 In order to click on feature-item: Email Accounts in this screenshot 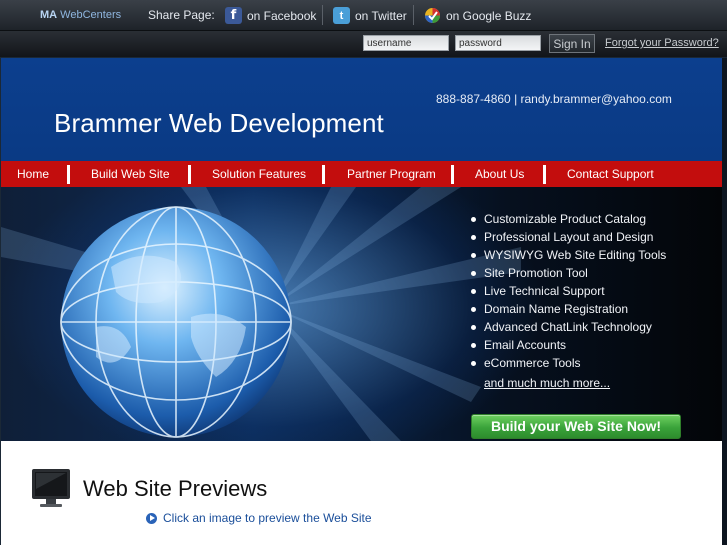, I will do `click(568, 347)`.